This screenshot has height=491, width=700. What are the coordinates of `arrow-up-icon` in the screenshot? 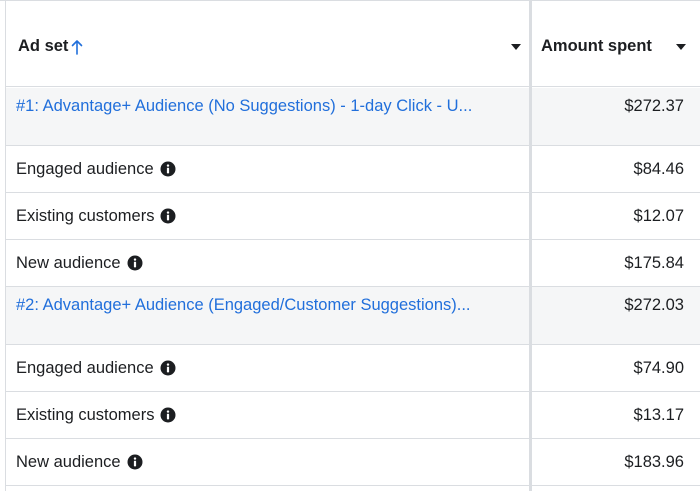 It's located at (77, 47).